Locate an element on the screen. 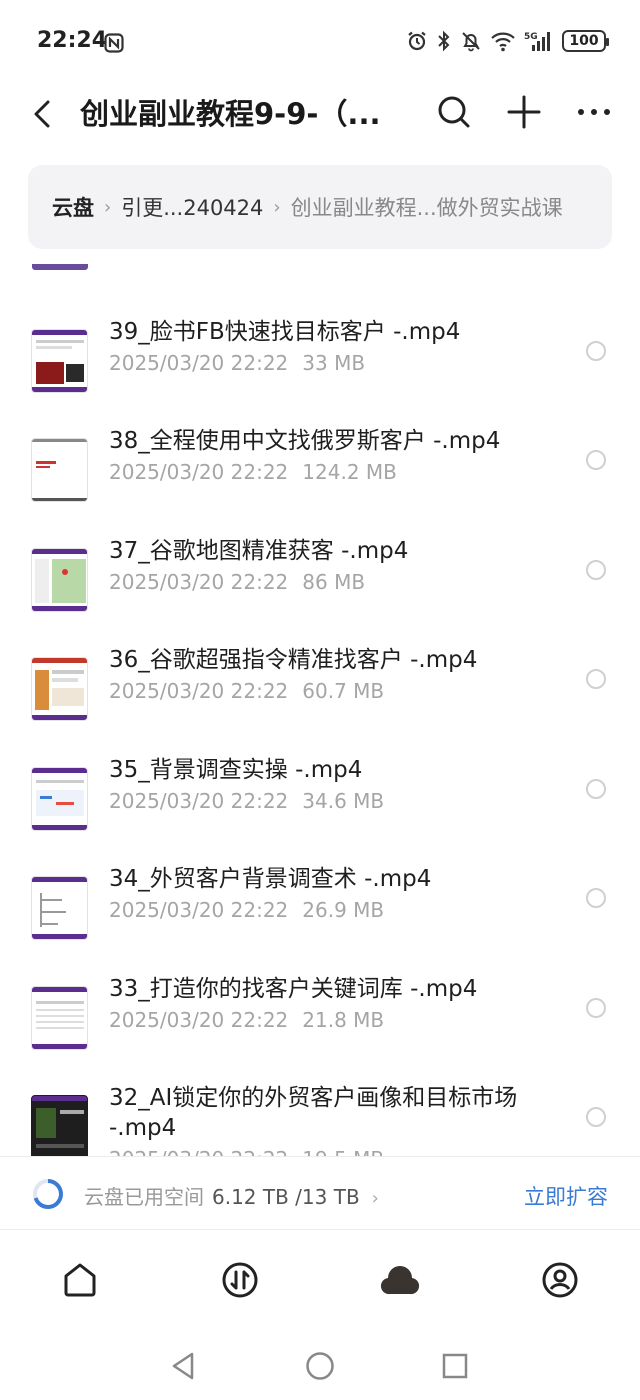 This screenshot has height=1400, width=640. list-item: 35_背景调查实操 -.mp4 2025/03/20 22:22 34.6 MB is located at coordinates (320, 810).